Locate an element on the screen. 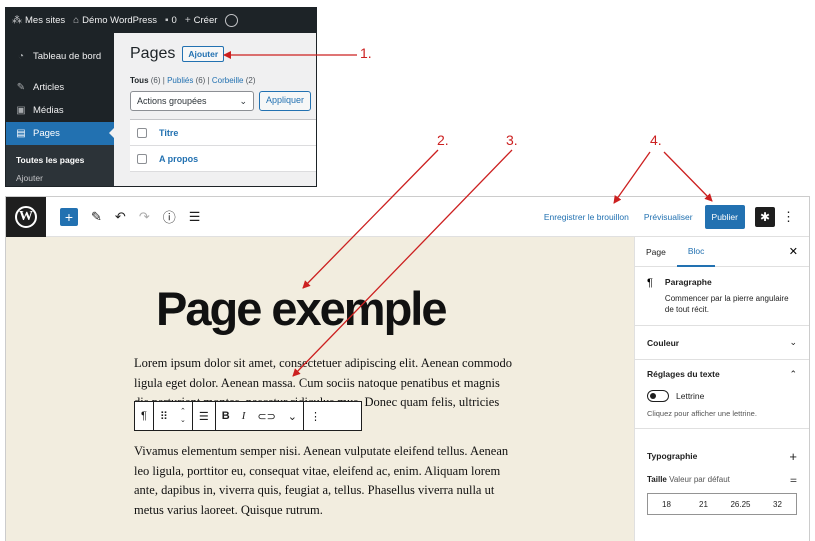 This screenshot has width=815, height=541. undo-button: ↶ is located at coordinates (120, 217).